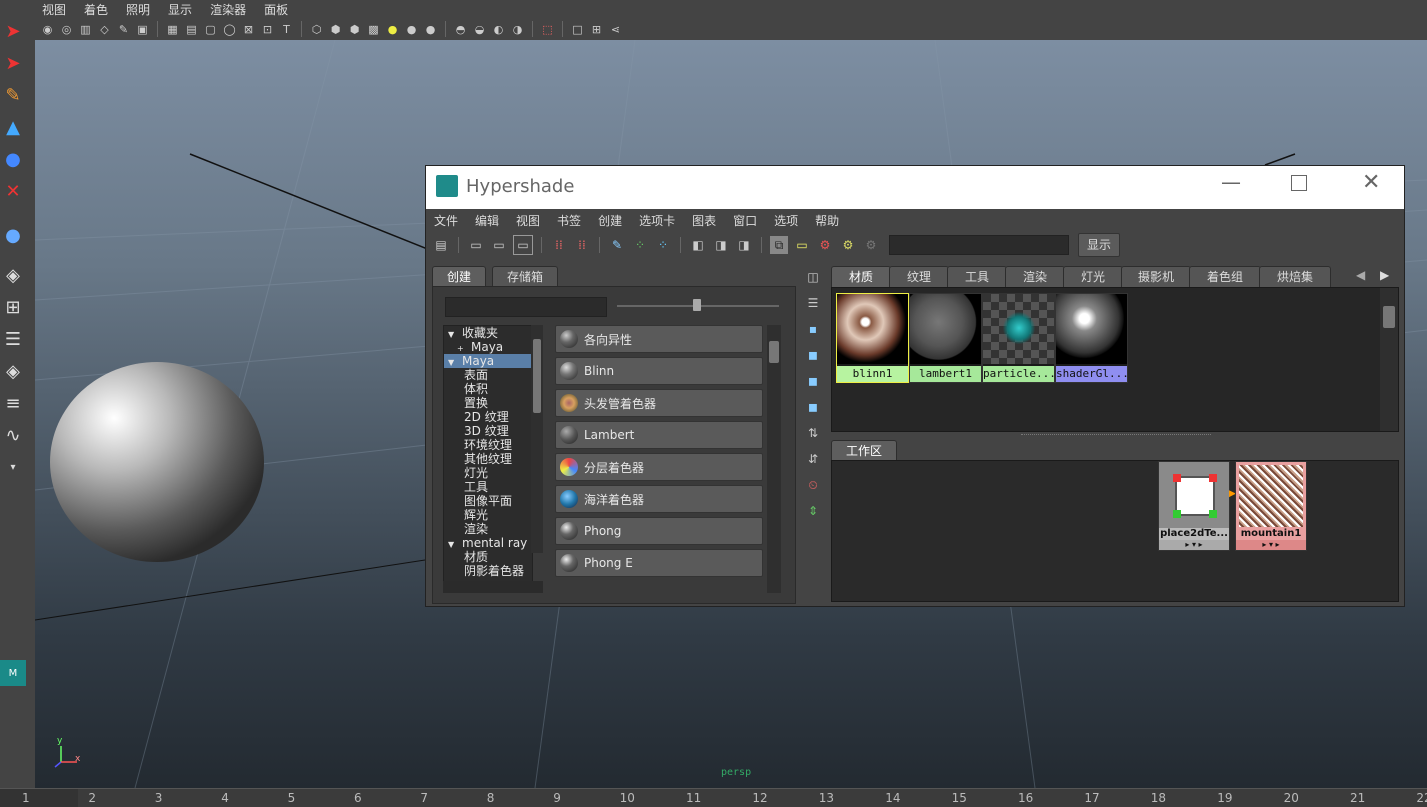 The height and width of the screenshot is (807, 1427). What do you see at coordinates (96, 9) in the screenshot?
I see `viewport-menu-item: 着色` at bounding box center [96, 9].